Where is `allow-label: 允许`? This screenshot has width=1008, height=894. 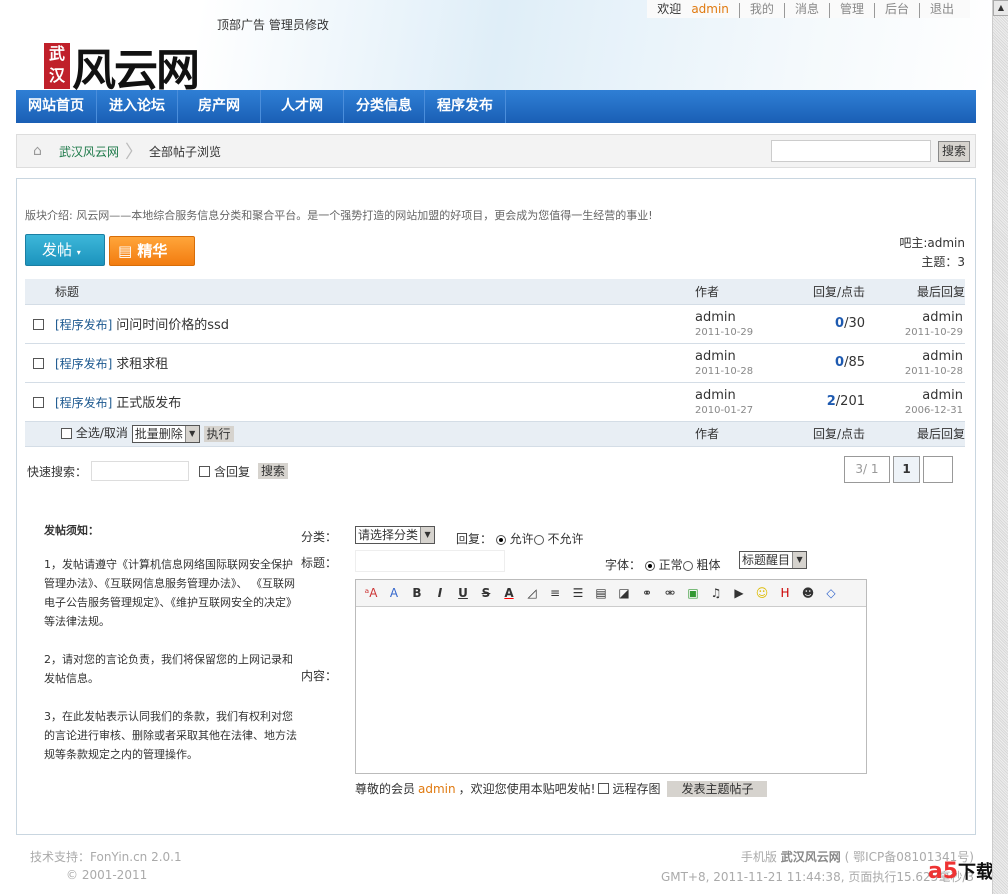 allow-label: 允许 is located at coordinates (521, 539).